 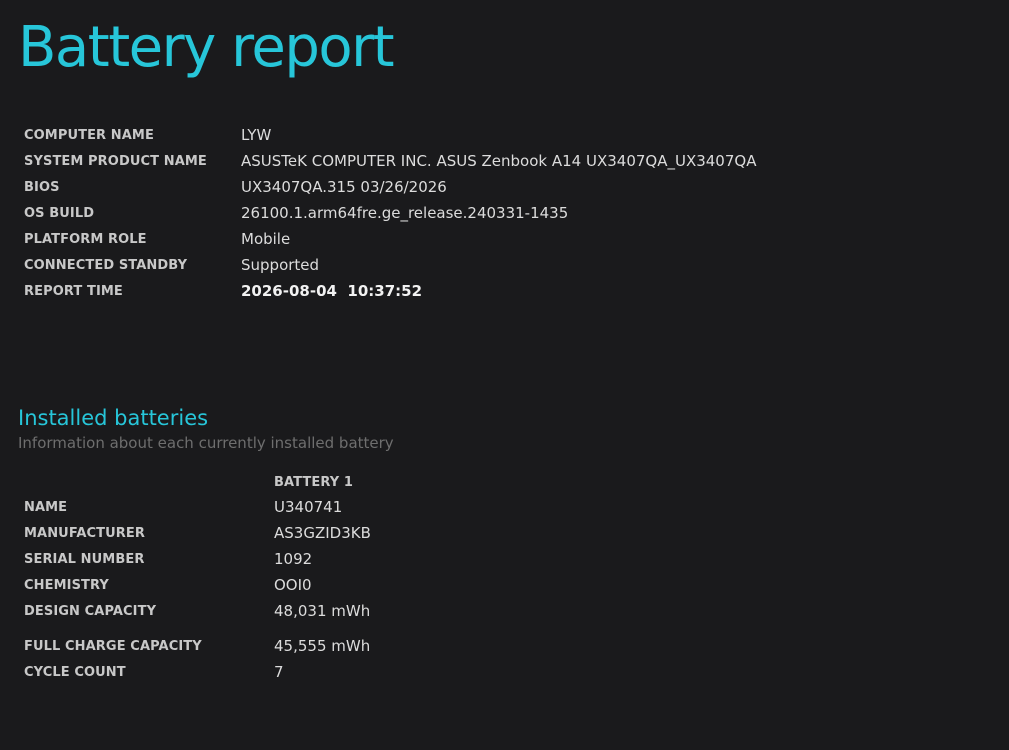 What do you see at coordinates (405, 213) in the screenshot?
I see `row-value: 26100.1.arm64fre.ge_release.240331-1435` at bounding box center [405, 213].